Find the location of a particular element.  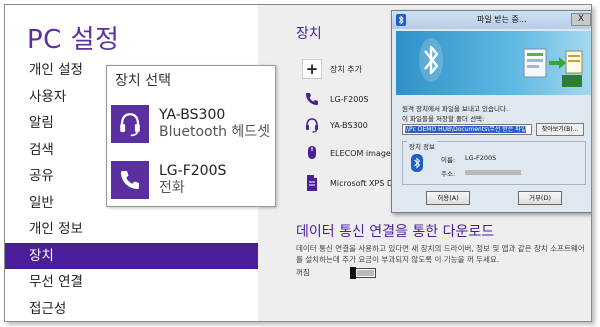

device-address-value is located at coordinates (493, 172).